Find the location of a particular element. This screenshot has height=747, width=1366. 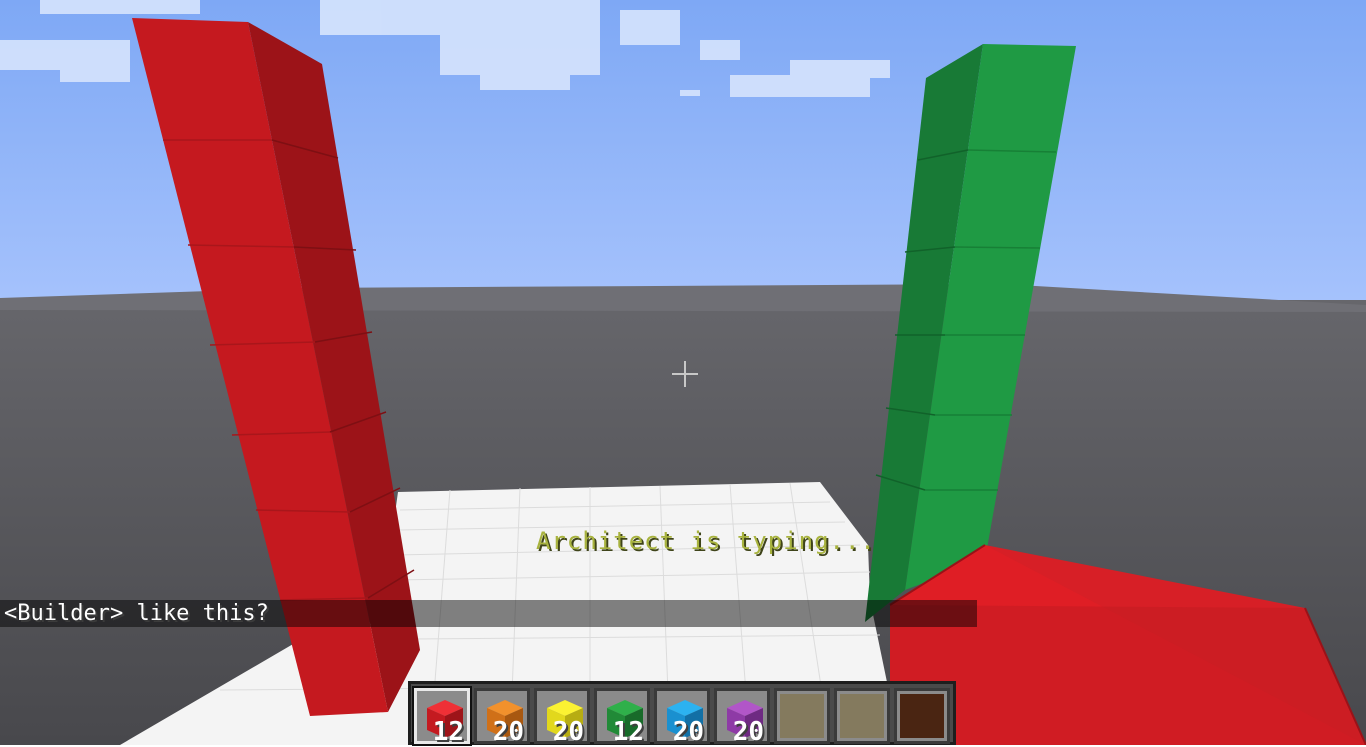

crosshair-icon is located at coordinates (685, 374).